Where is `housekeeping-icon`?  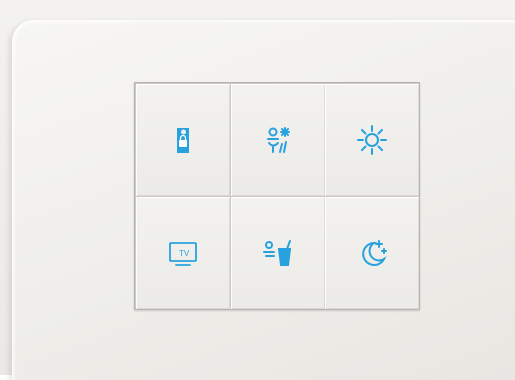 housekeeping-icon is located at coordinates (278, 140).